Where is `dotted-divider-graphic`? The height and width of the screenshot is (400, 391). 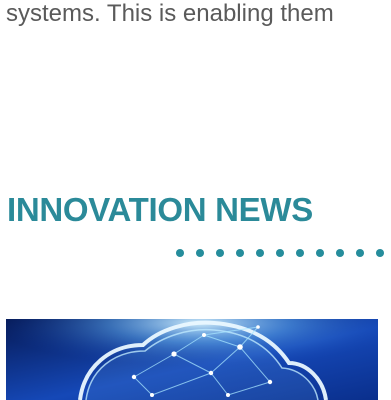 dotted-divider-graphic is located at coordinates (280, 253).